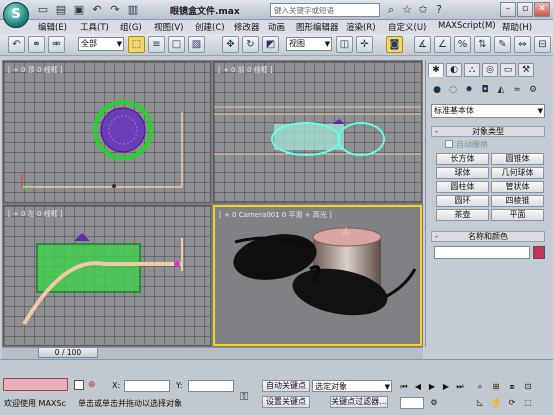  What do you see at coordinates (501, 90) in the screenshot?
I see `helpers-icon: ◭` at bounding box center [501, 90].